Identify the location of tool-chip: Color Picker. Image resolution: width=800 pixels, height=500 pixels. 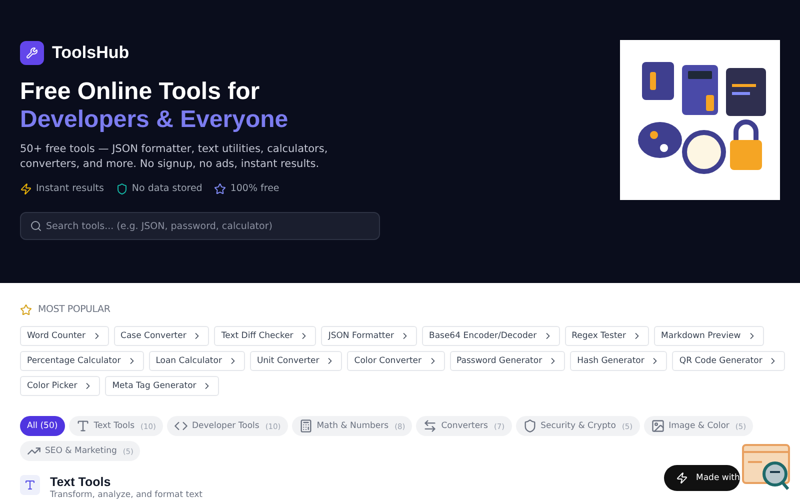
(60, 386).